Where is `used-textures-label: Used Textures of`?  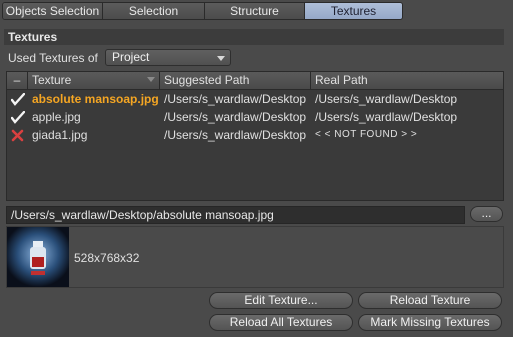
used-textures-label: Used Textures of is located at coordinates (53, 58).